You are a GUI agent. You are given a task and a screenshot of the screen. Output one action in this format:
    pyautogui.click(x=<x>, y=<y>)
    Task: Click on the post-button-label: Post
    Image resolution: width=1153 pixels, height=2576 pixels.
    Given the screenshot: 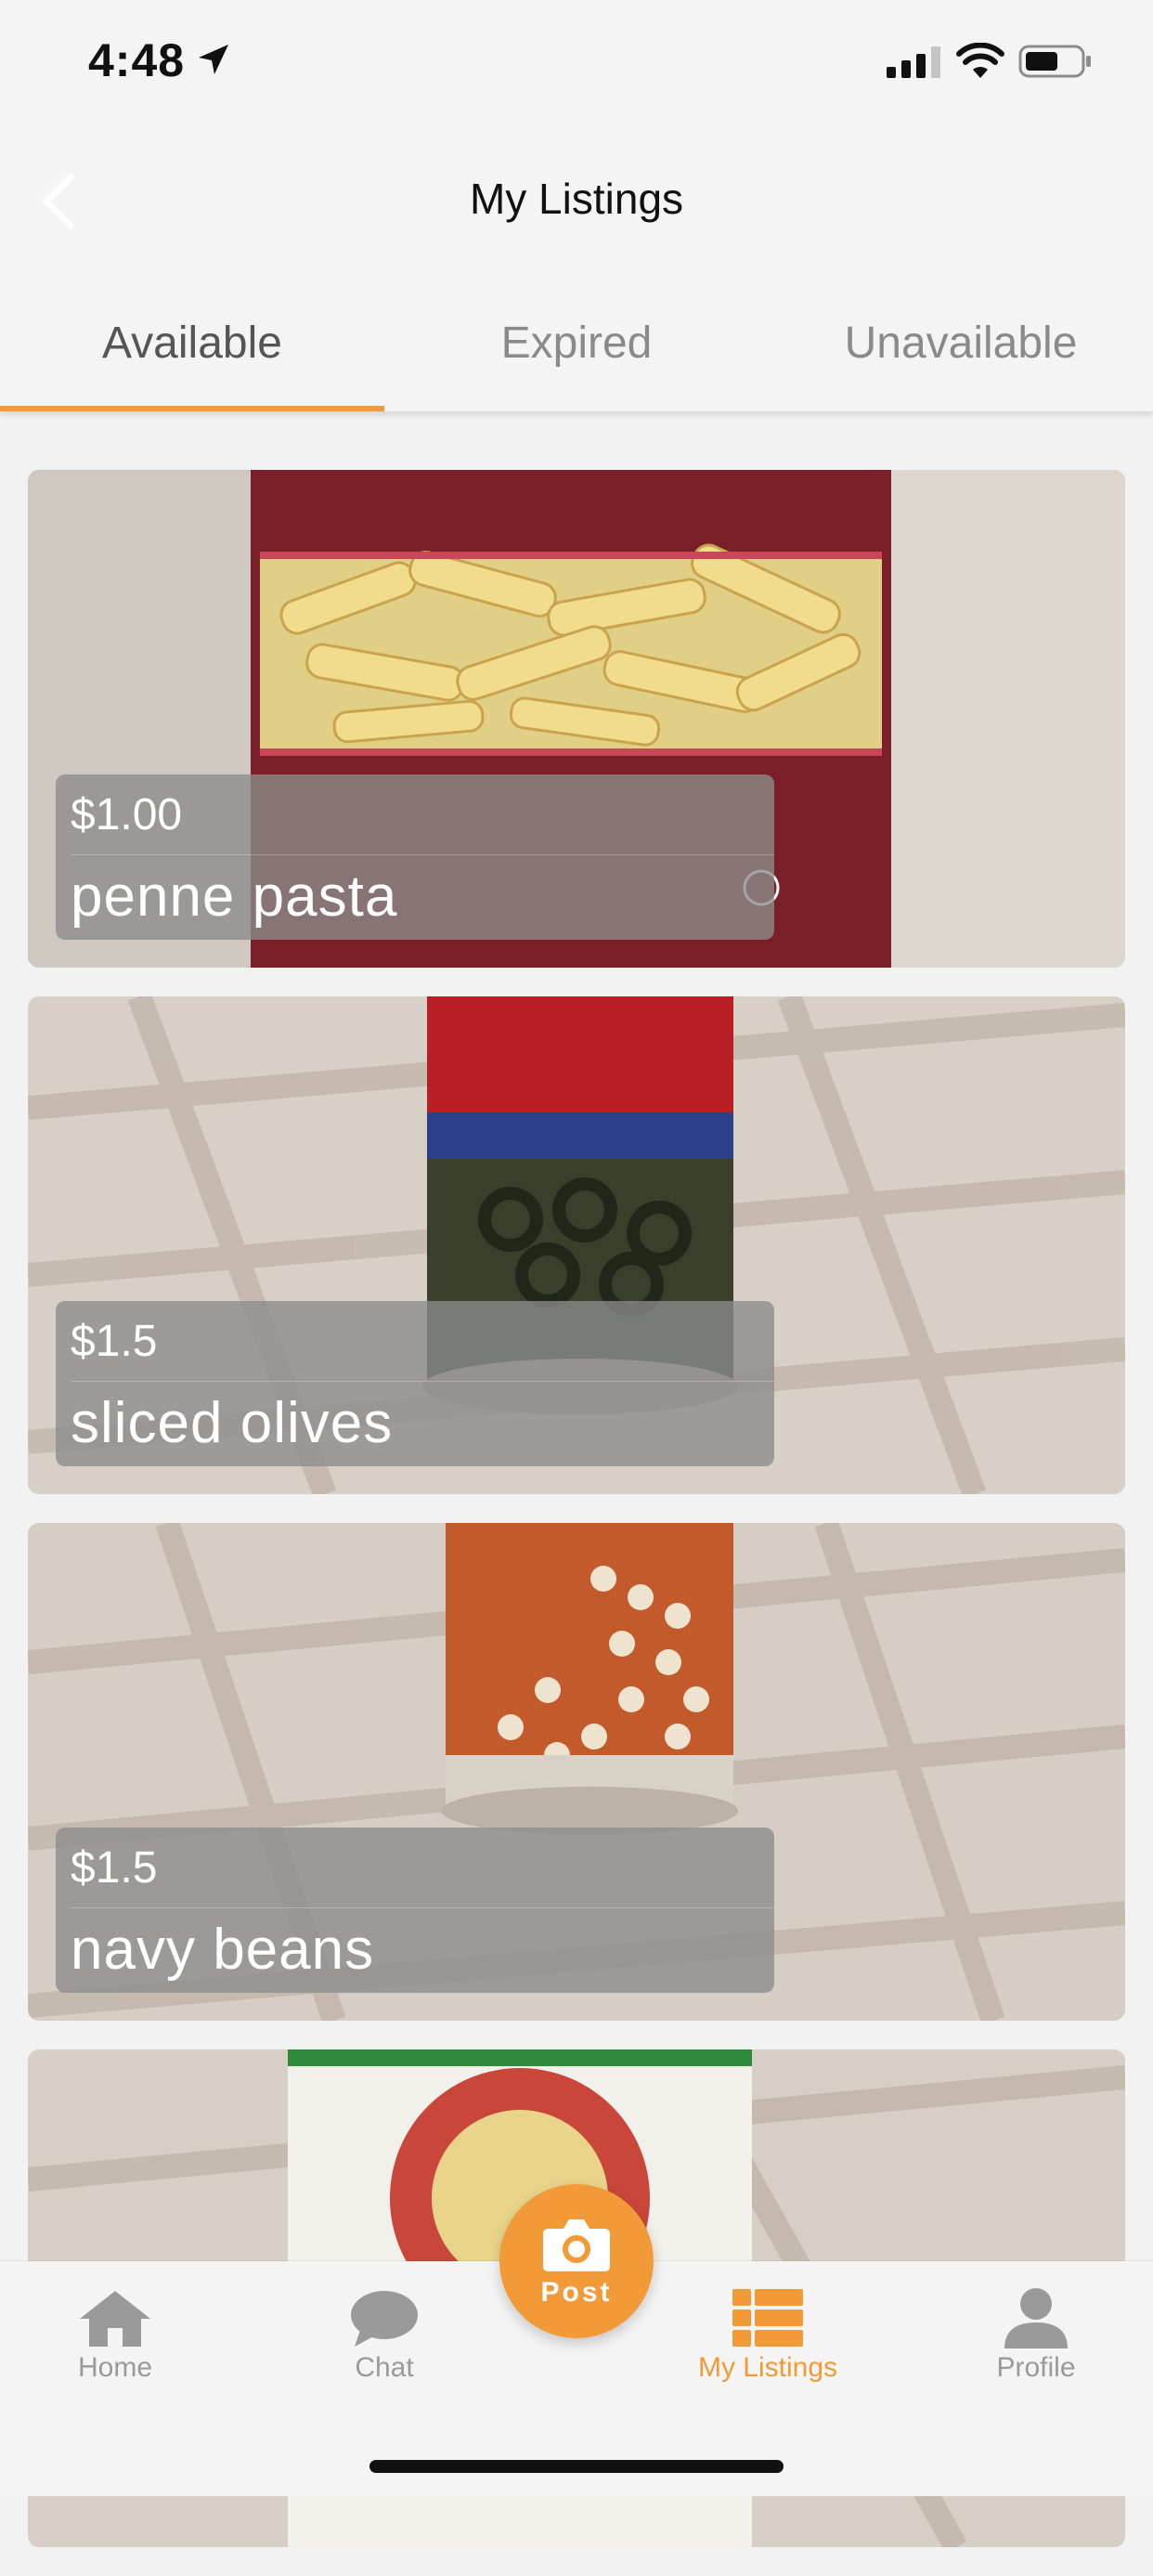 What is the action you would take?
    pyautogui.click(x=576, y=2292)
    